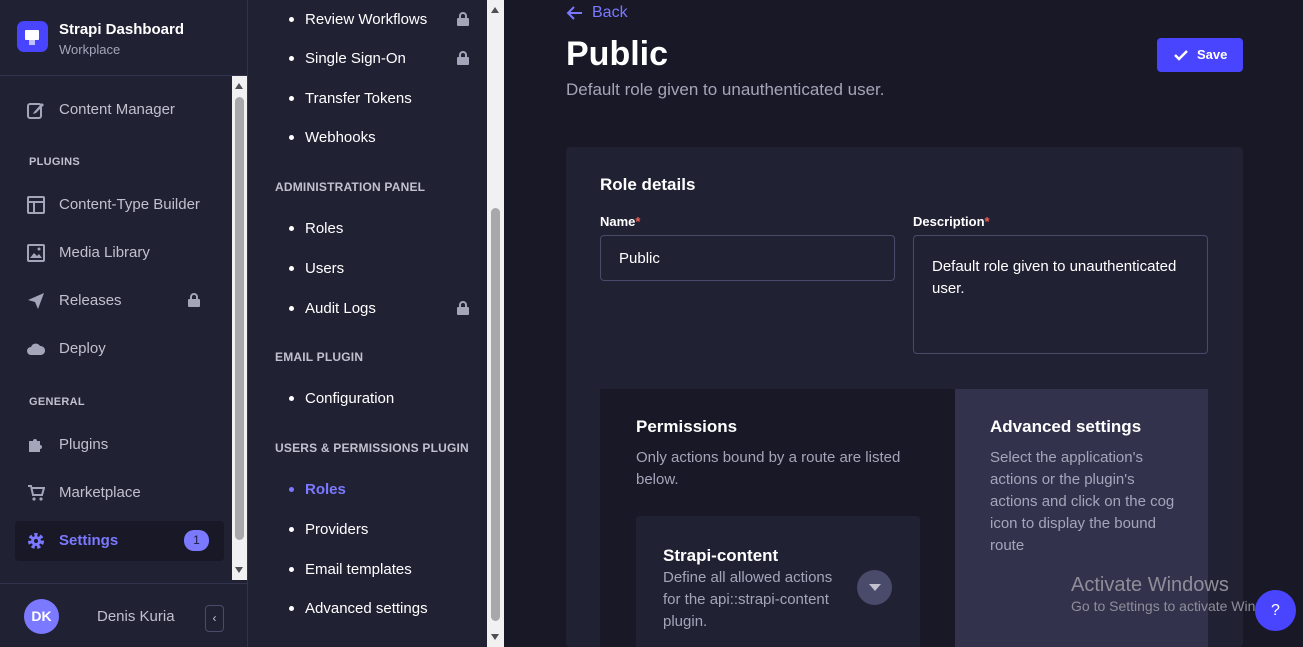 The width and height of the screenshot is (1303, 647). I want to click on collapse-nav-button: ‹, so click(214, 618).